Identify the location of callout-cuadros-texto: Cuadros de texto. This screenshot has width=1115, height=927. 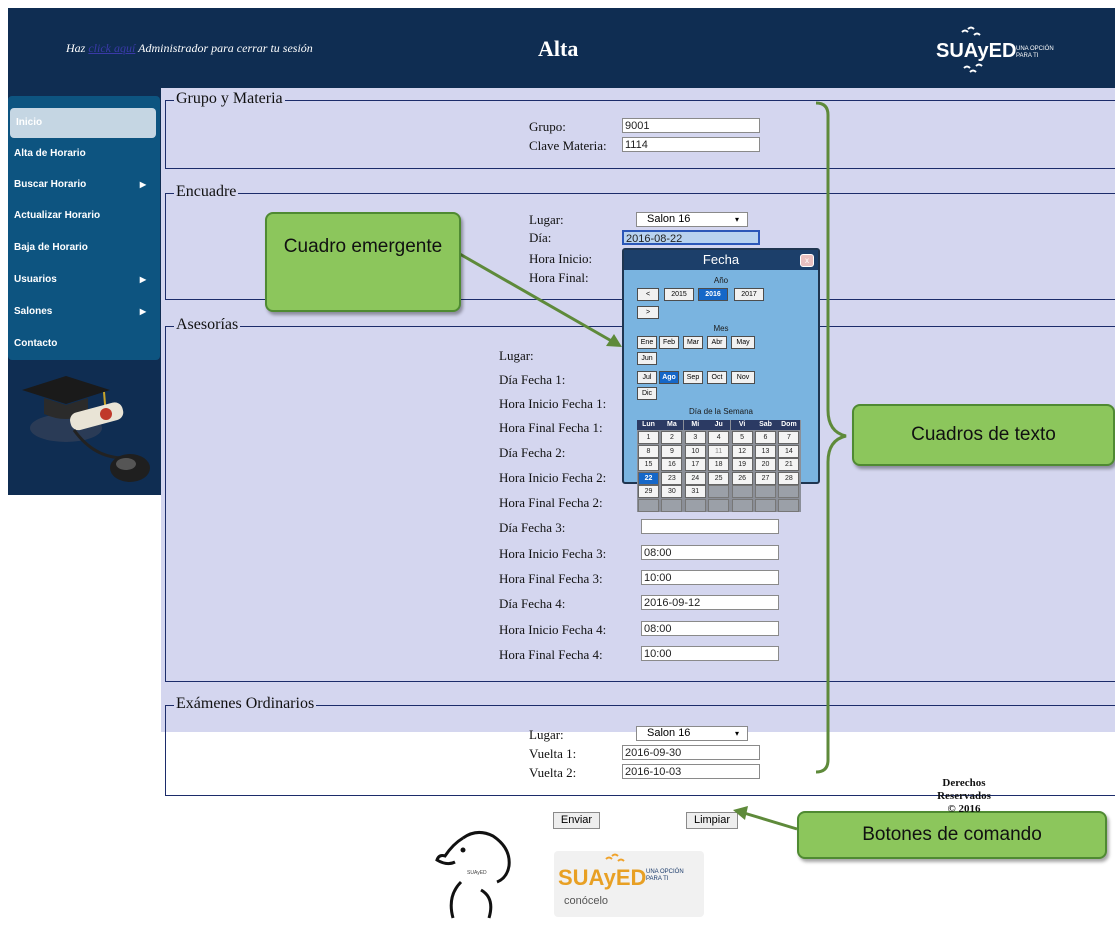
(983, 435).